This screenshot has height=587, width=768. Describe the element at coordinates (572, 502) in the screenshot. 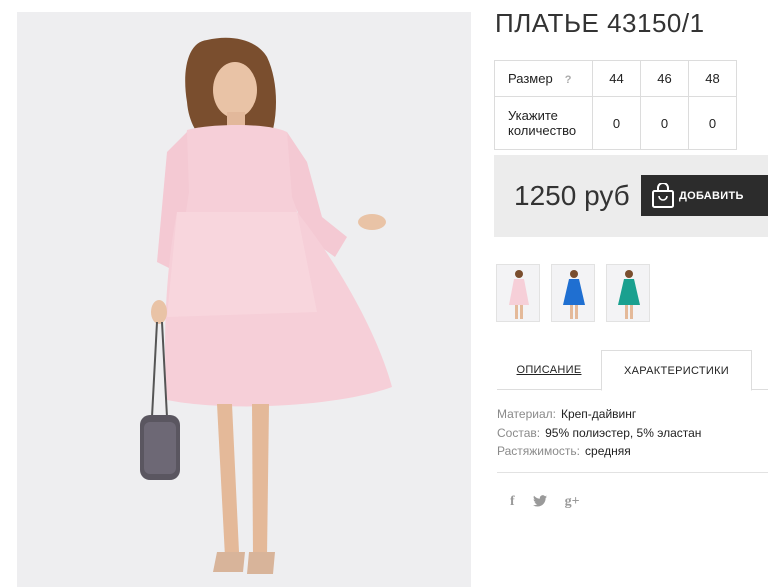

I see `google-plus-icon: g+` at that location.